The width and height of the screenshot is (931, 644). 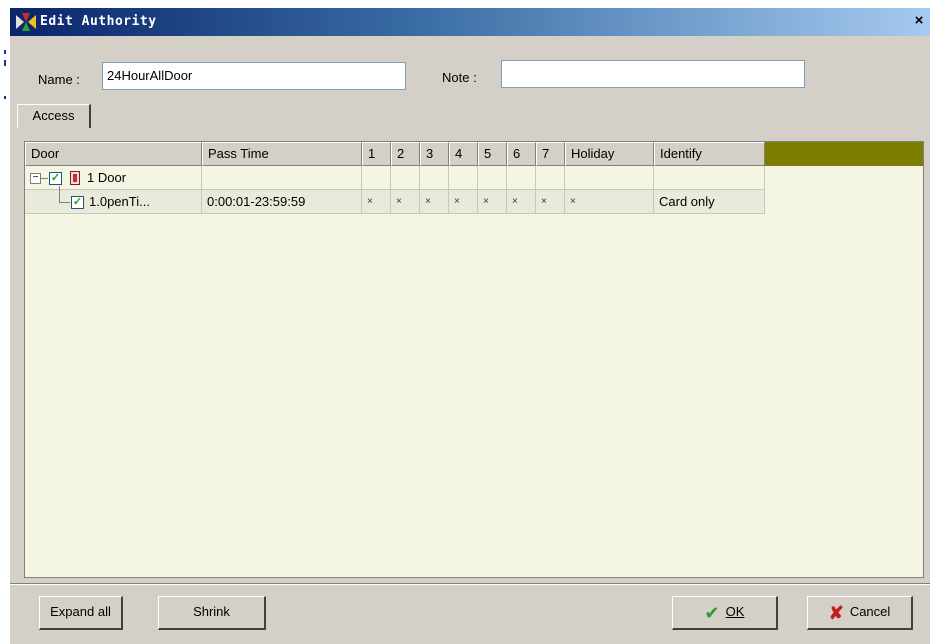 I want to click on column-header-day-6: 6, so click(x=521, y=154).